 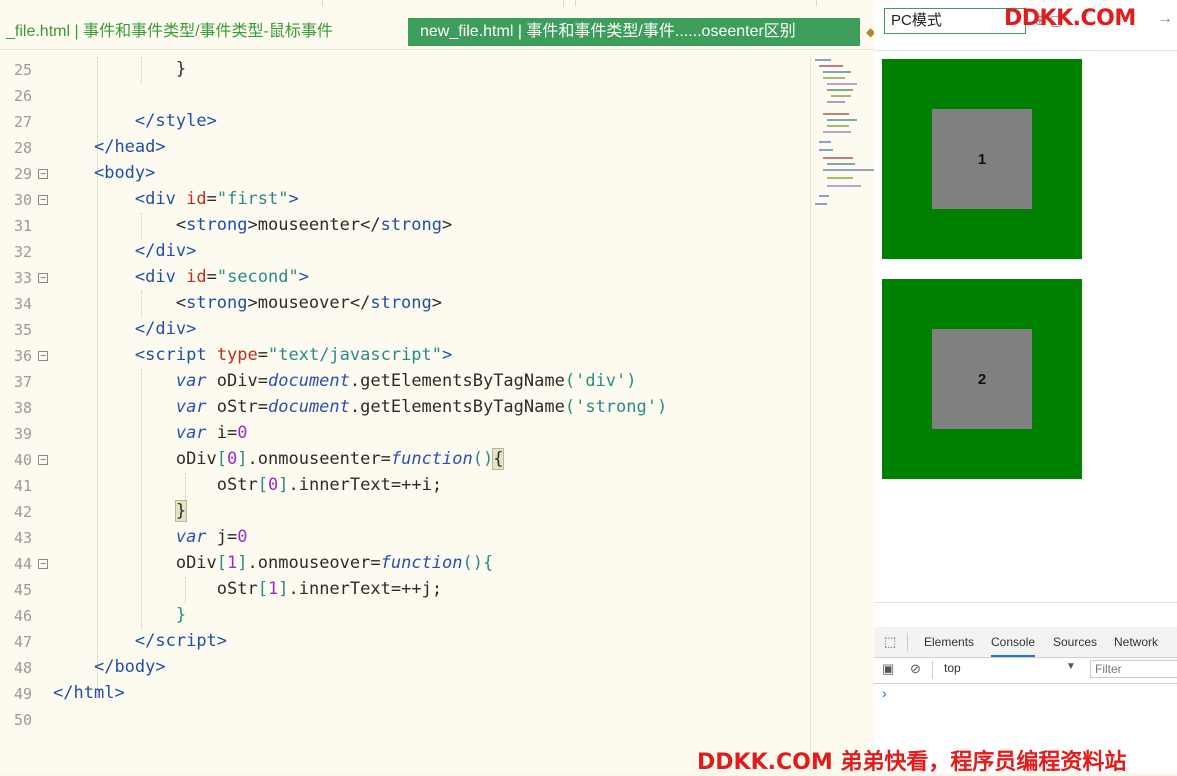 What do you see at coordinates (22, 226) in the screenshot?
I see `line-number: 31` at bounding box center [22, 226].